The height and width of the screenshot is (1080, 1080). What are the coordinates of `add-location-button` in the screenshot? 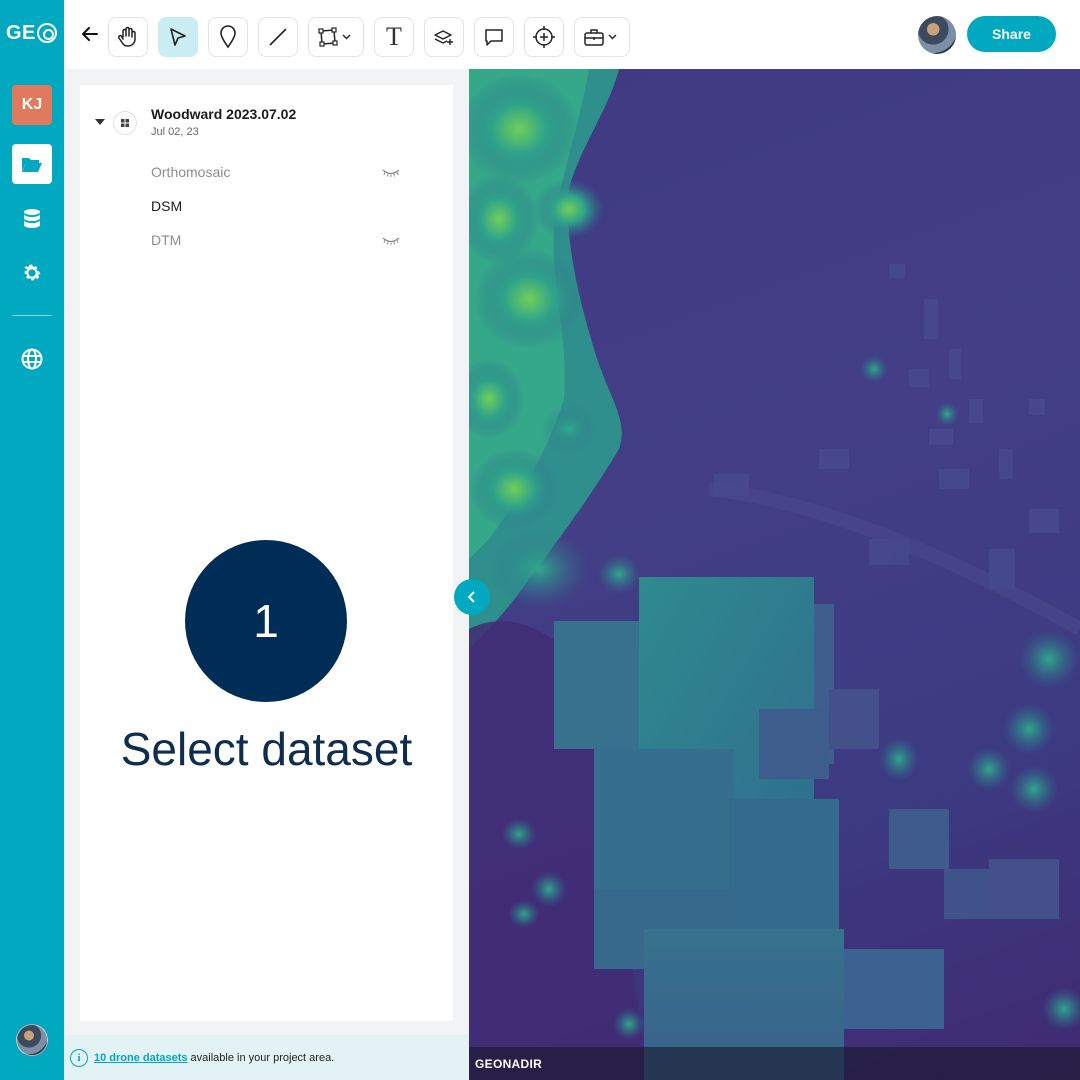 It's located at (544, 37).